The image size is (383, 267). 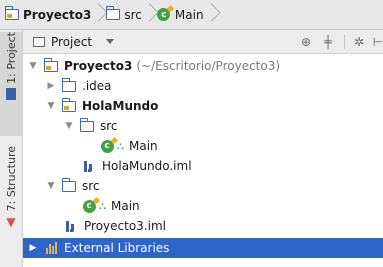 What do you see at coordinates (203, 226) in the screenshot?
I see `tree-node-proyecto3-iml: Proyecto3.iml` at bounding box center [203, 226].